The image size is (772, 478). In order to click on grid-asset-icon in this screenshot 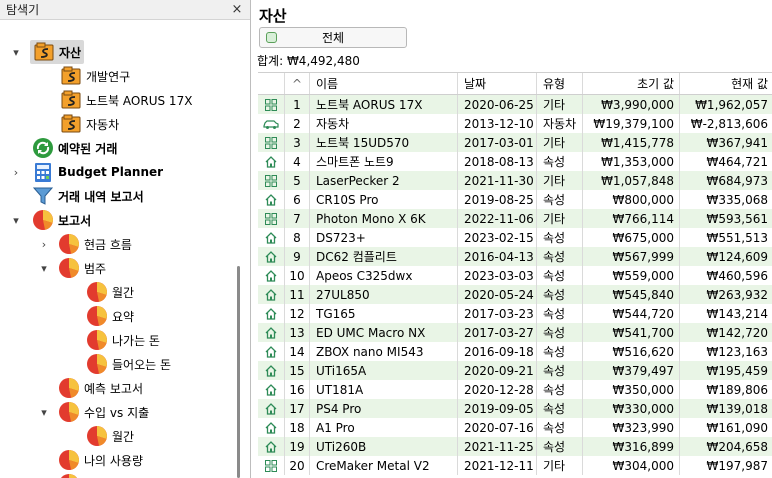, I will do `click(271, 142)`.